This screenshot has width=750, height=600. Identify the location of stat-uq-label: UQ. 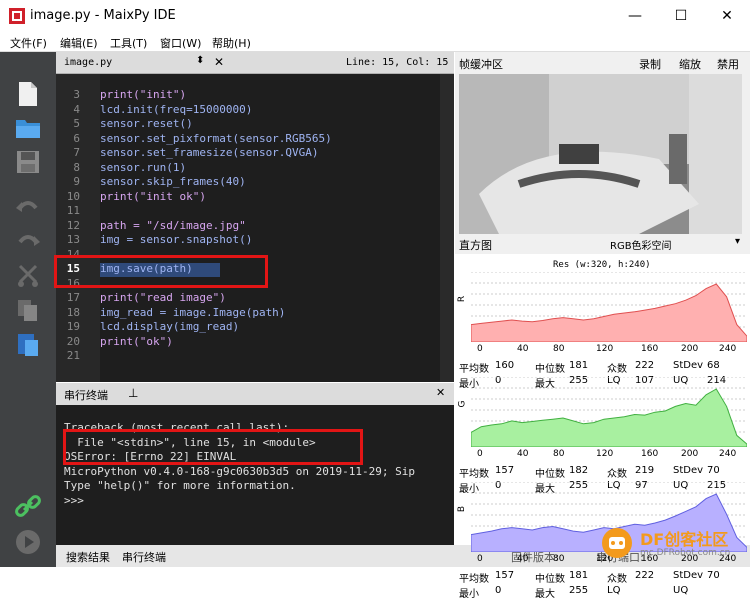
(681, 590).